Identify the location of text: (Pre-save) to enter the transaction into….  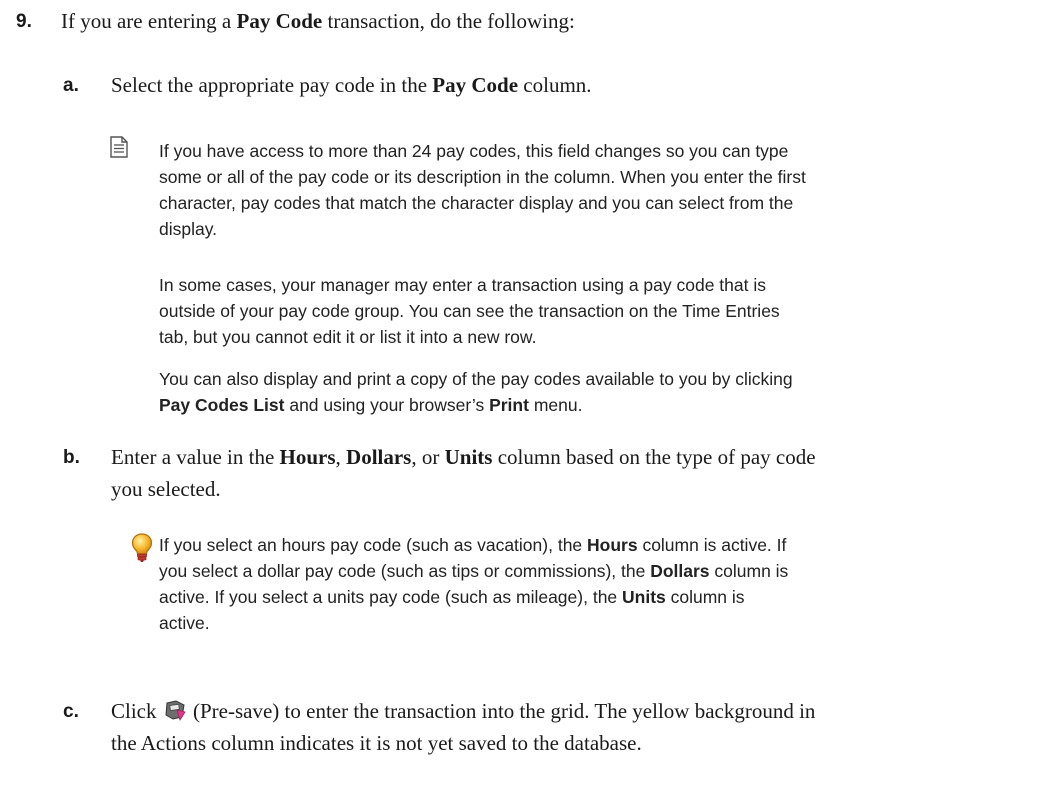
(501, 711).